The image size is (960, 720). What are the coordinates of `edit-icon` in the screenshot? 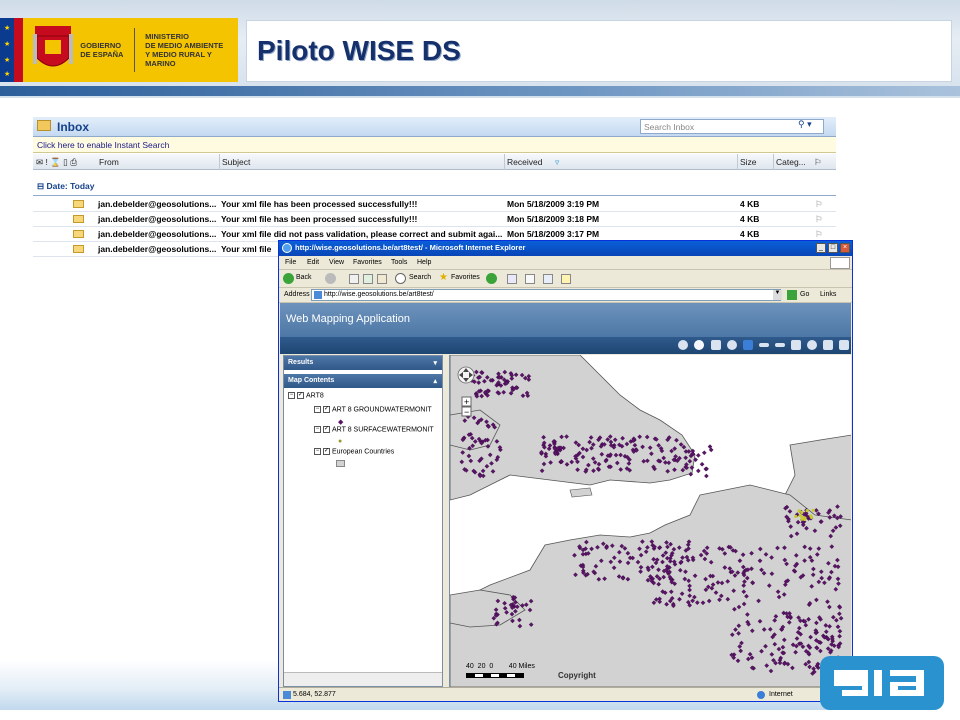 It's located at (548, 279).